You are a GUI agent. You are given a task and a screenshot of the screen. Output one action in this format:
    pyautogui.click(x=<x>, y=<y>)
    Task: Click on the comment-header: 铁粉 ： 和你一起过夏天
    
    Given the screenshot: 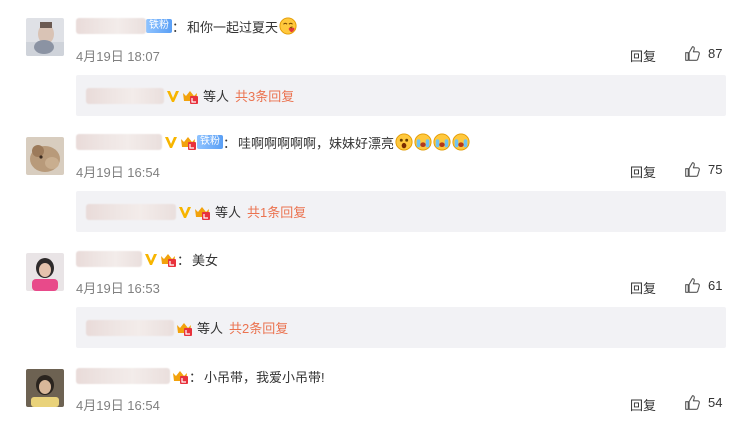 What is the action you would take?
    pyautogui.click(x=186, y=26)
    